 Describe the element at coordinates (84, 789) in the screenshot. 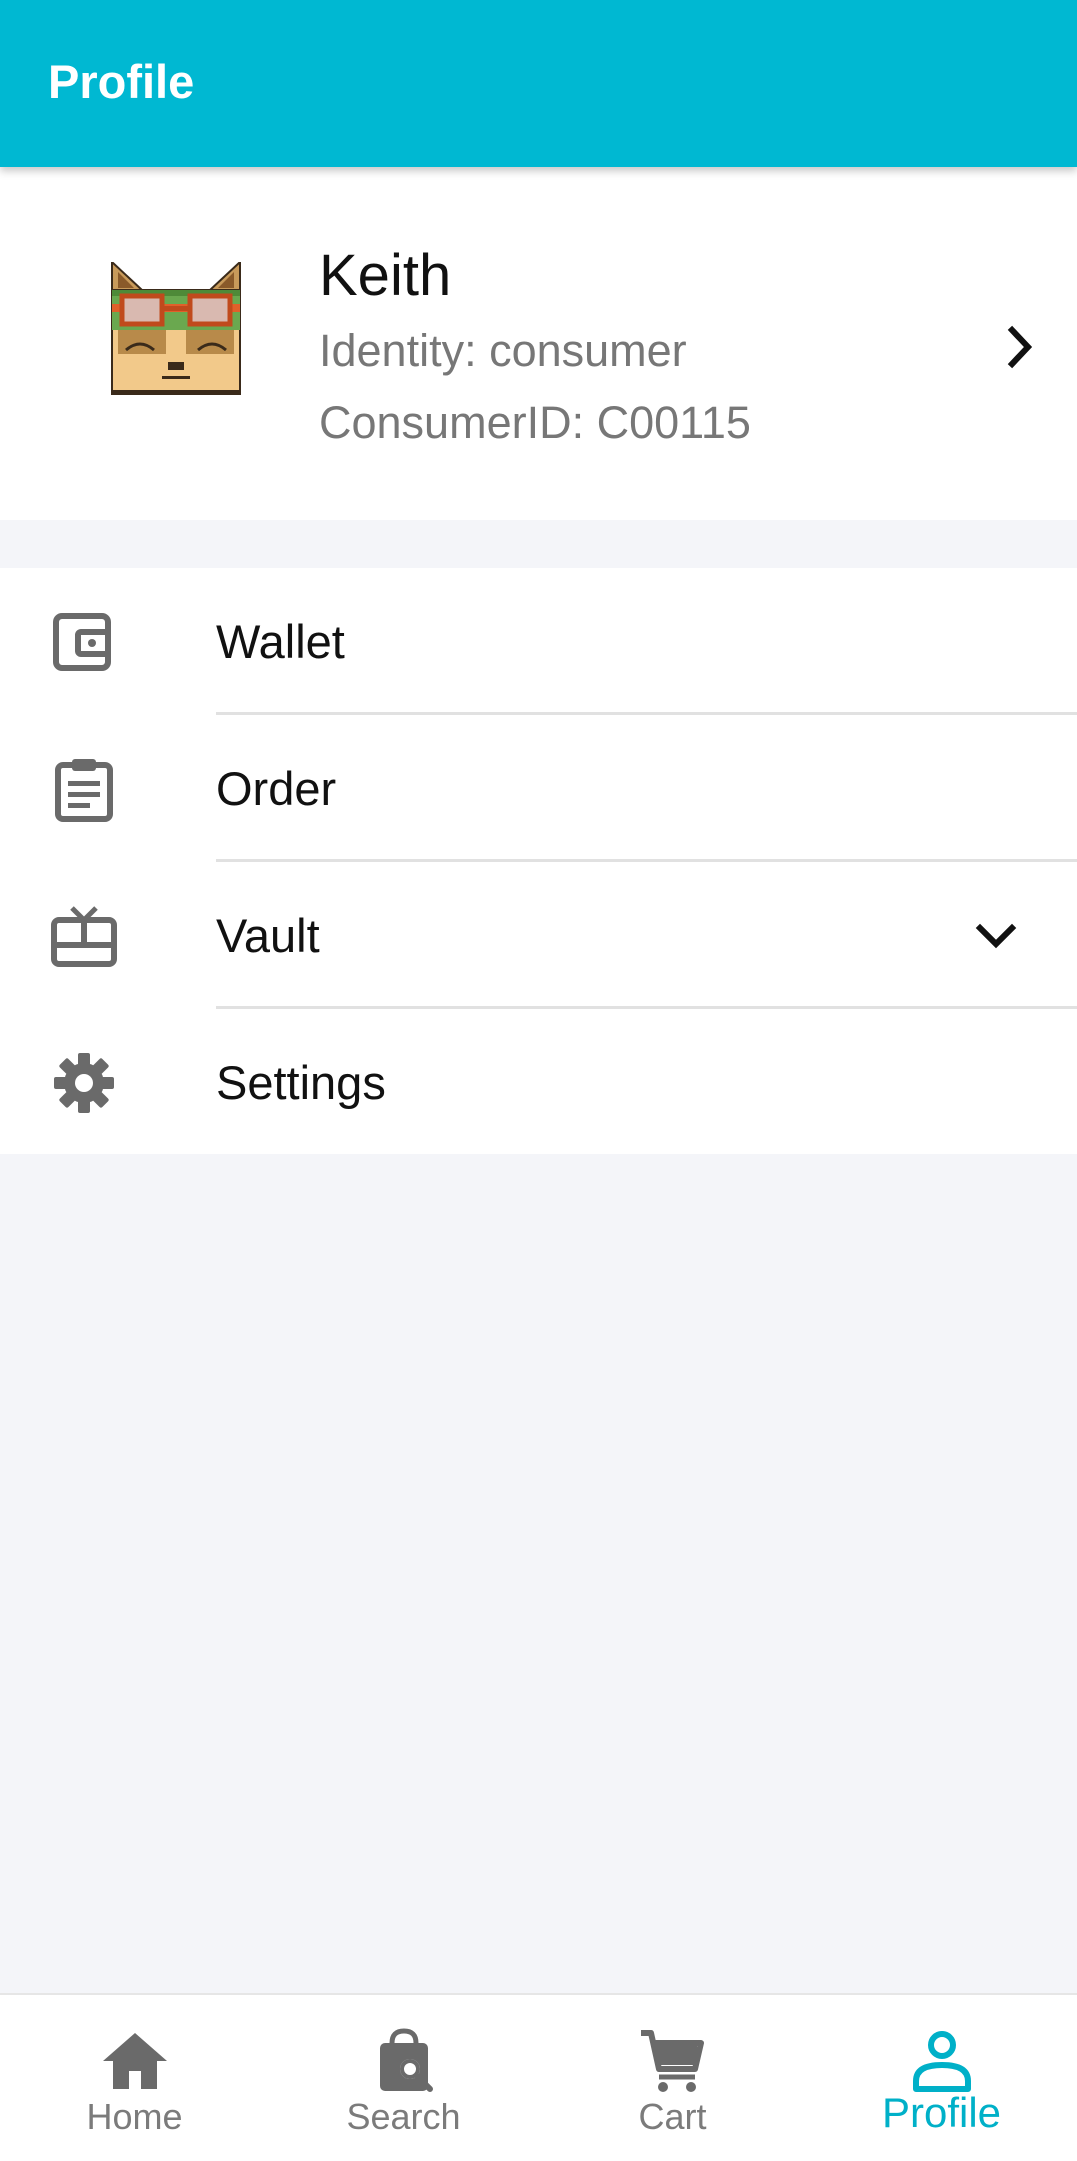

I see `clipboard-icon` at that location.